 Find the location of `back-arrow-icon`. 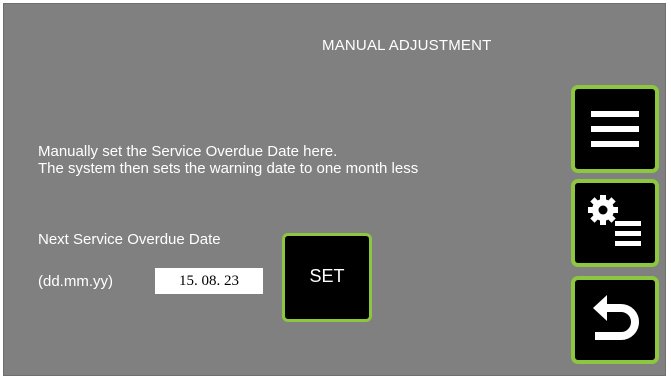

back-arrow-icon is located at coordinates (616, 317).